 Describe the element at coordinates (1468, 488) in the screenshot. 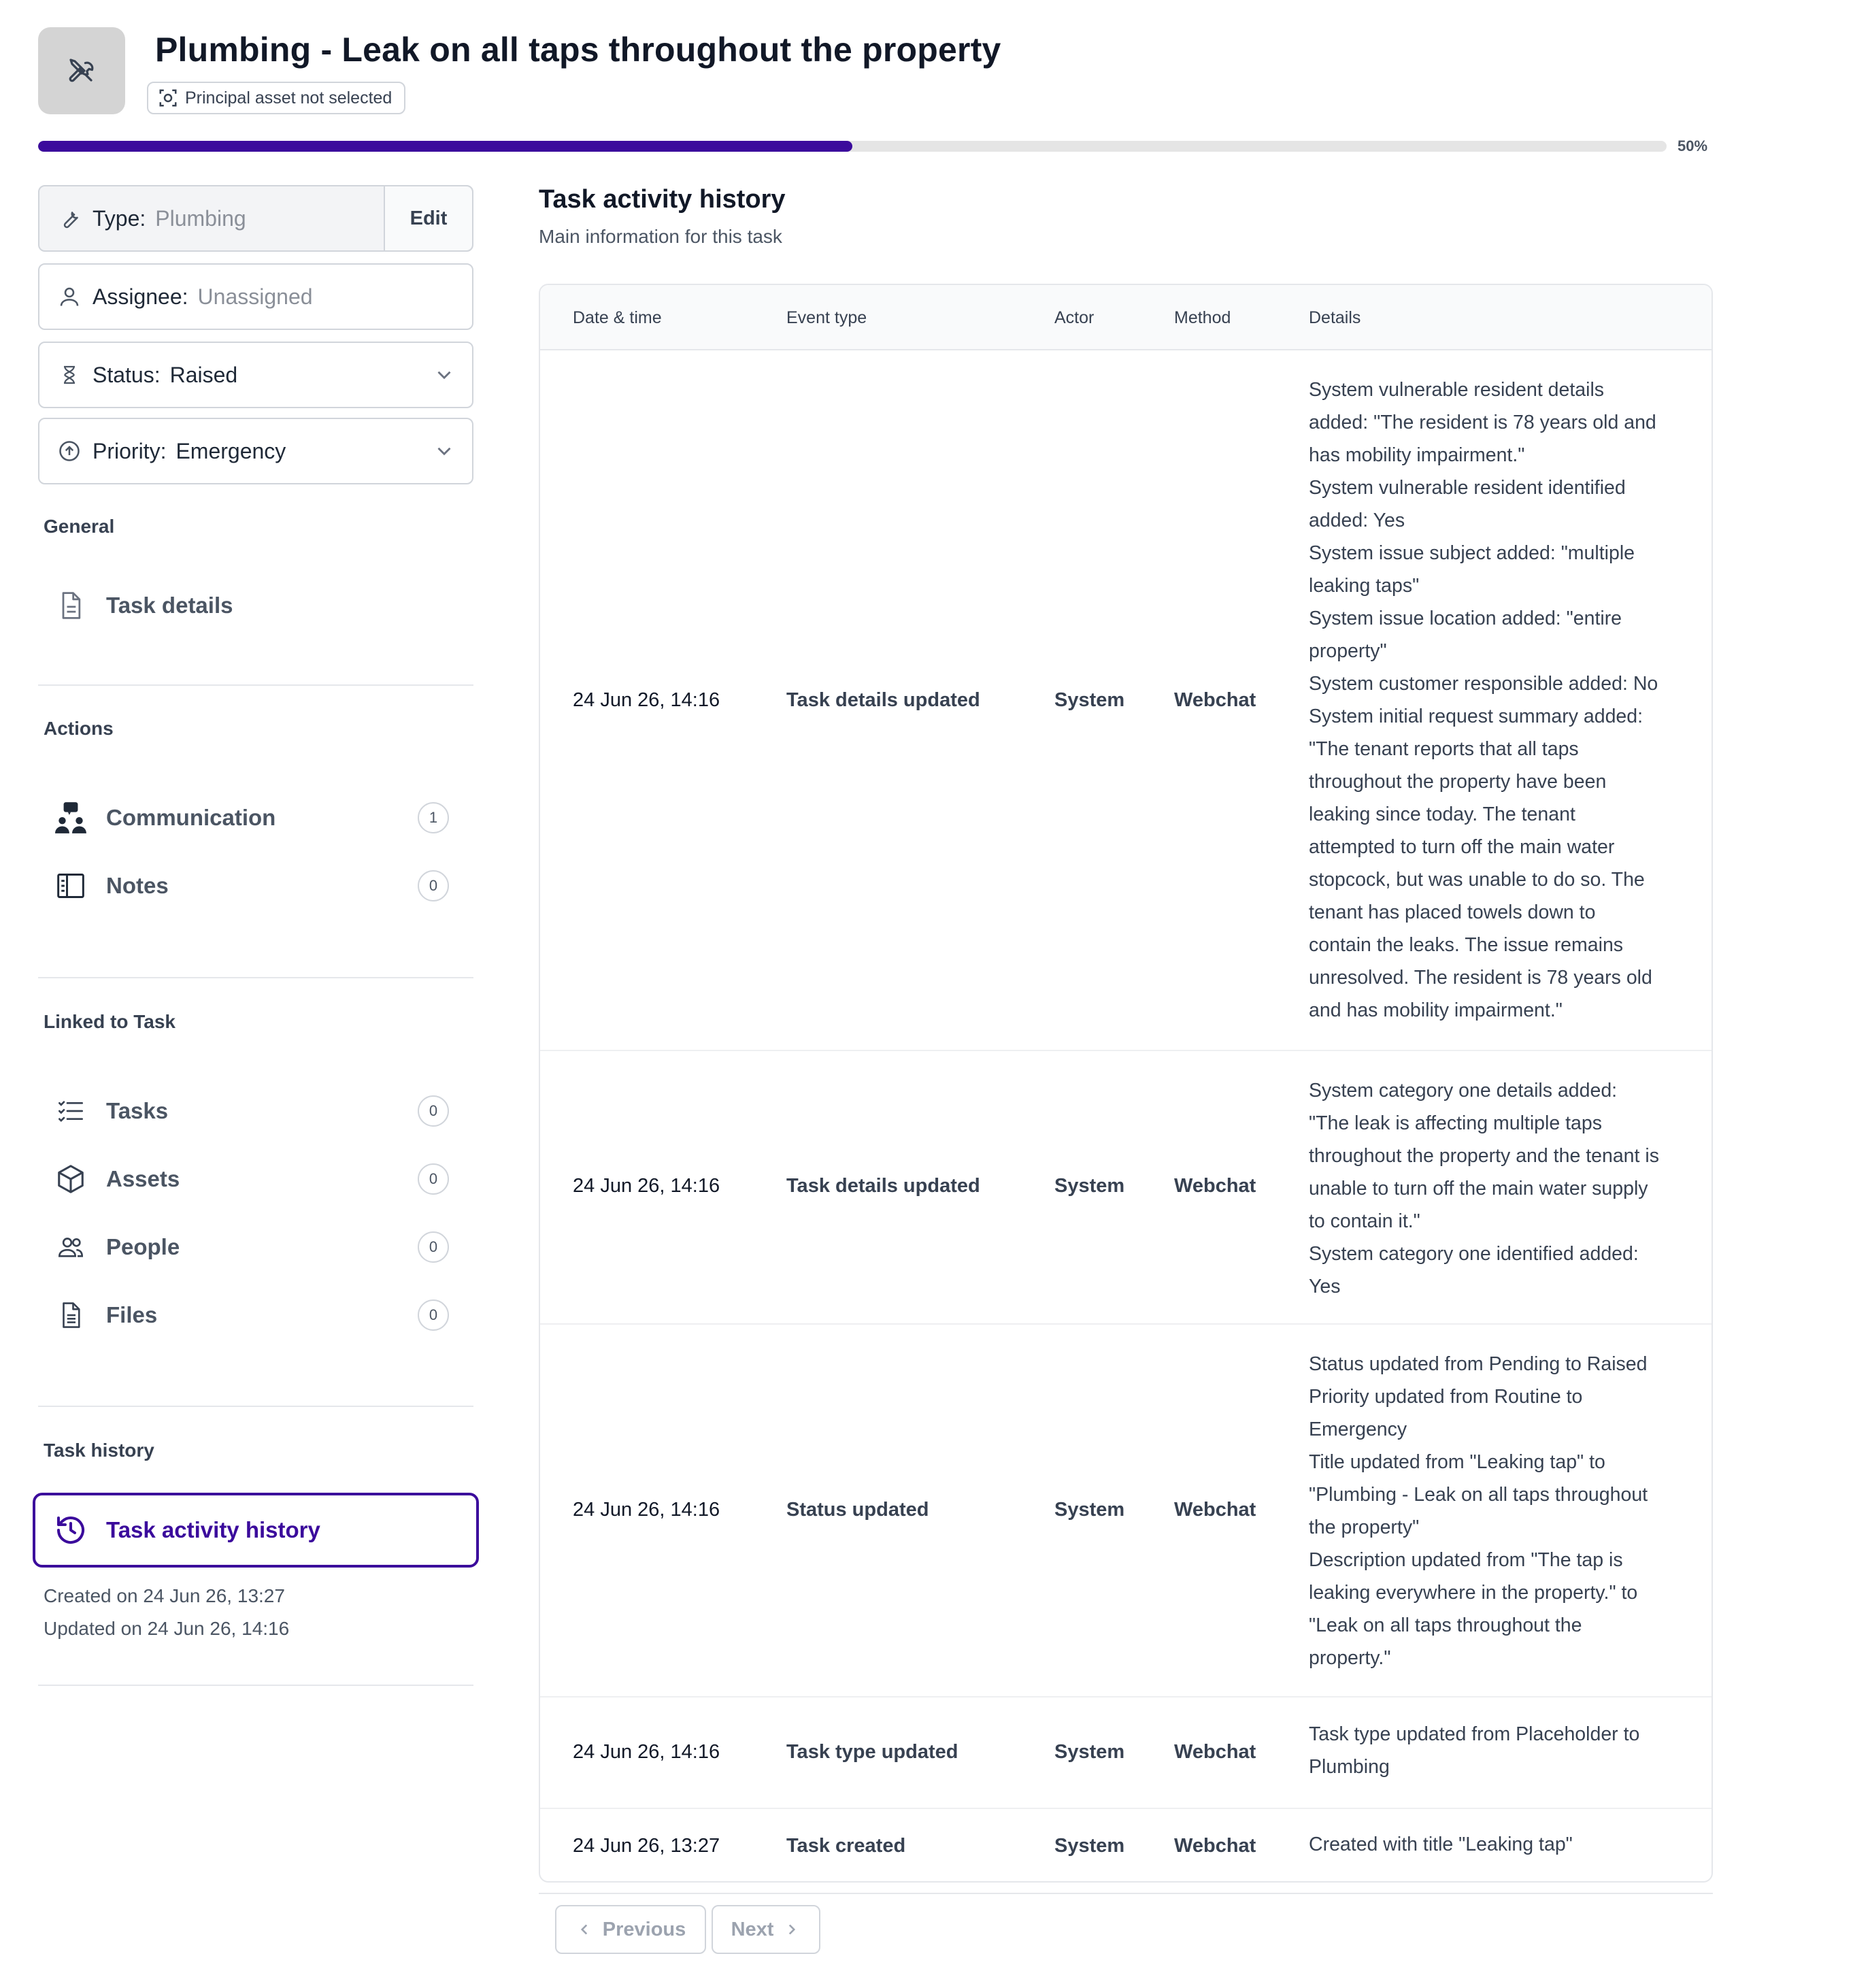

I see `details-line: System vulnerable resident identified` at that location.